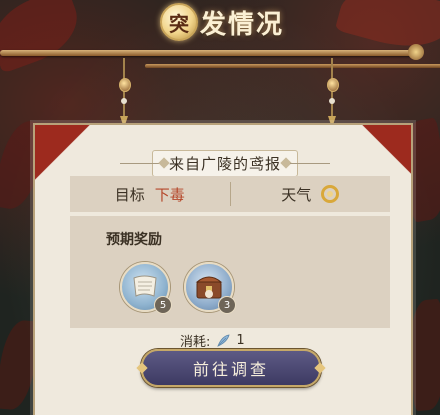 The width and height of the screenshot is (440, 415). What do you see at coordinates (416, 52) in the screenshot?
I see `rod-cap` at bounding box center [416, 52].